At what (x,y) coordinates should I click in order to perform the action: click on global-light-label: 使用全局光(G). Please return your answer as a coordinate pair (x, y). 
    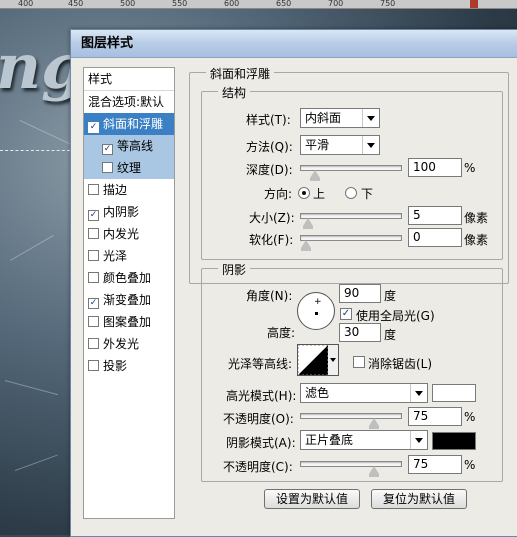
    Looking at the image, I should click on (395, 315).